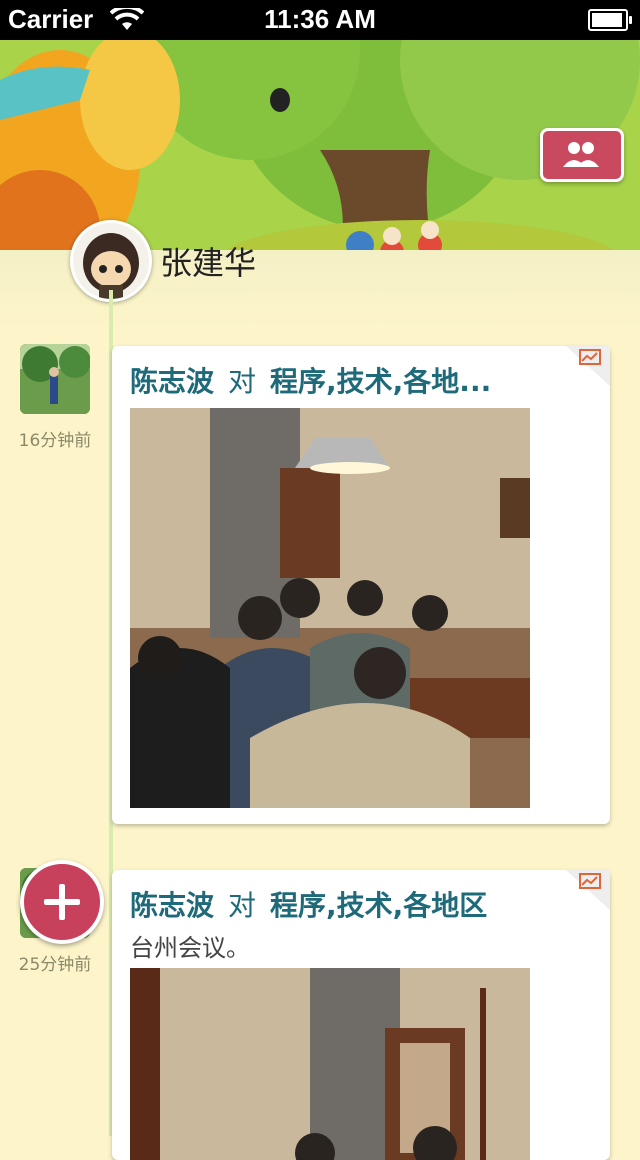  I want to click on battery-icon, so click(610, 20).